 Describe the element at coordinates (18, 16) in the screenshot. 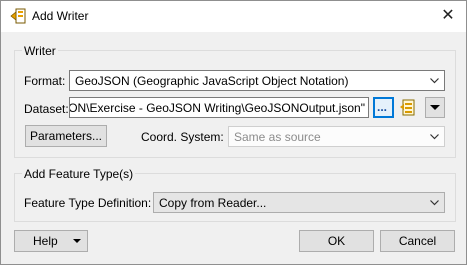

I see `fme-writer-icon` at that location.